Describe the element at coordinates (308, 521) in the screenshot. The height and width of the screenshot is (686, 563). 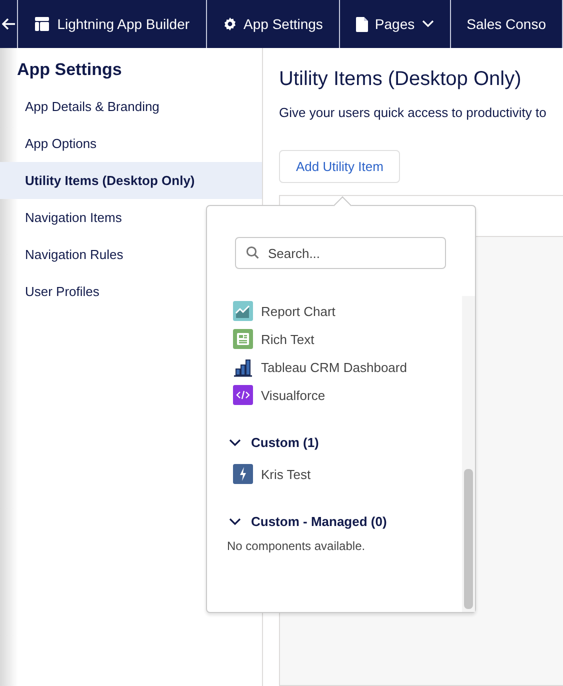
I see `section-header: Custom - Managed (0)` at that location.